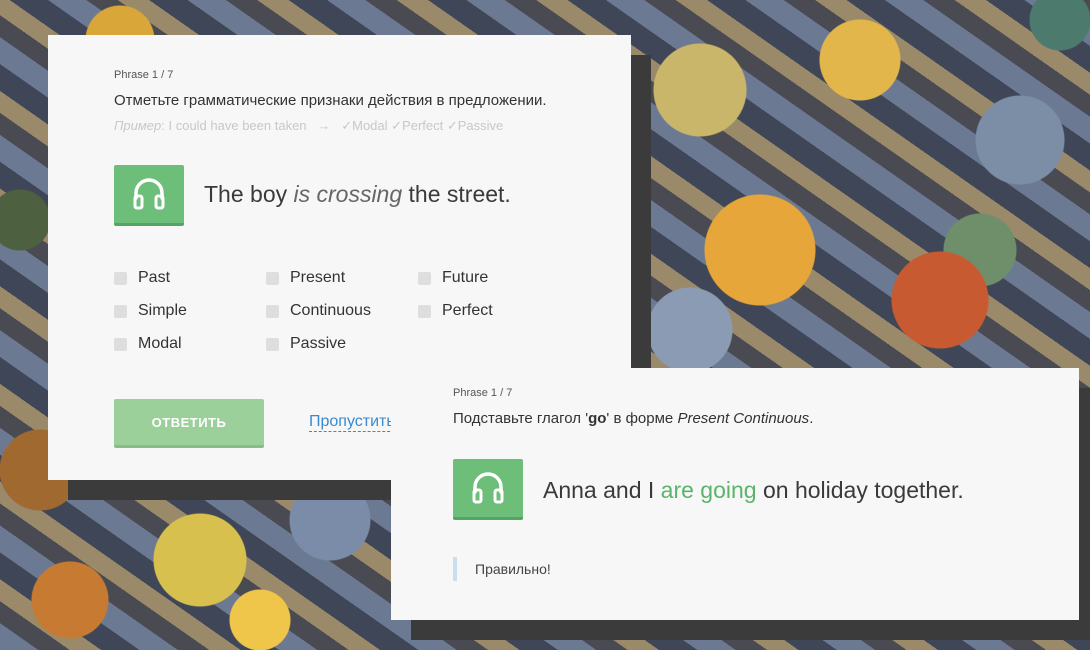  I want to click on option-modal: Modal, so click(148, 344).